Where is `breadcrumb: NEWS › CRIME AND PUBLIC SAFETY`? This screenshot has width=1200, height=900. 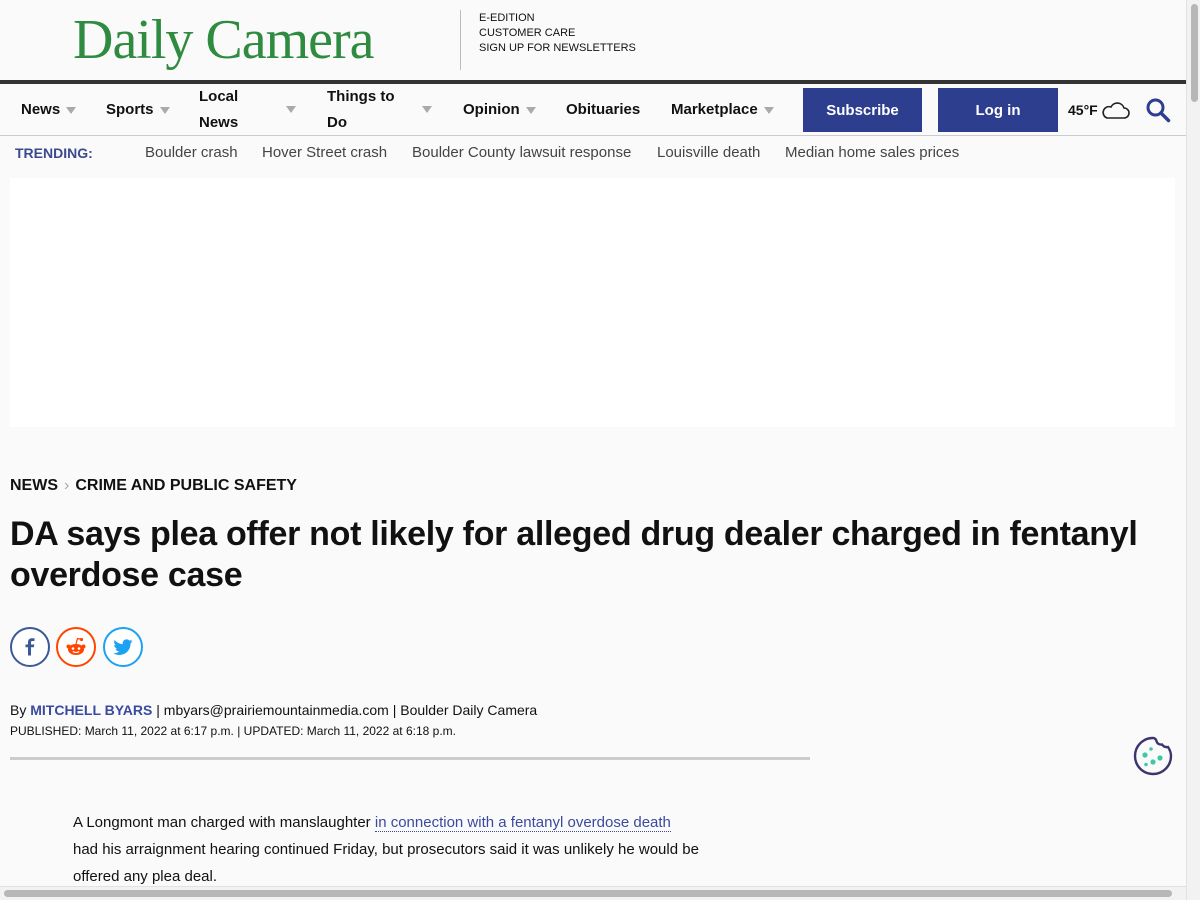 breadcrumb: NEWS › CRIME AND PUBLIC SAFETY is located at coordinates (153, 486).